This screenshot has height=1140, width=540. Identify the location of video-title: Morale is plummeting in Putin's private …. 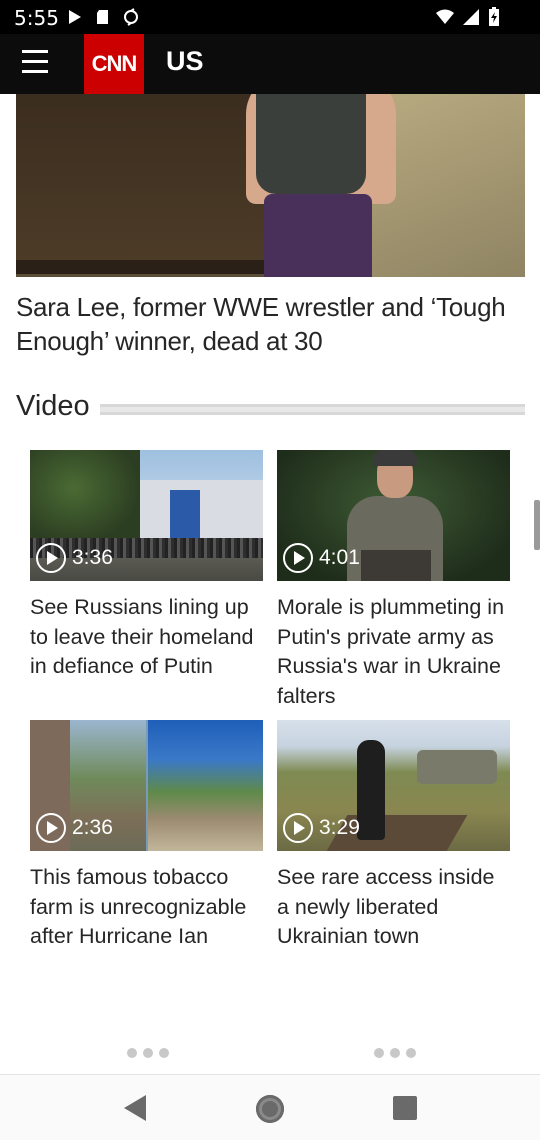
(393, 652).